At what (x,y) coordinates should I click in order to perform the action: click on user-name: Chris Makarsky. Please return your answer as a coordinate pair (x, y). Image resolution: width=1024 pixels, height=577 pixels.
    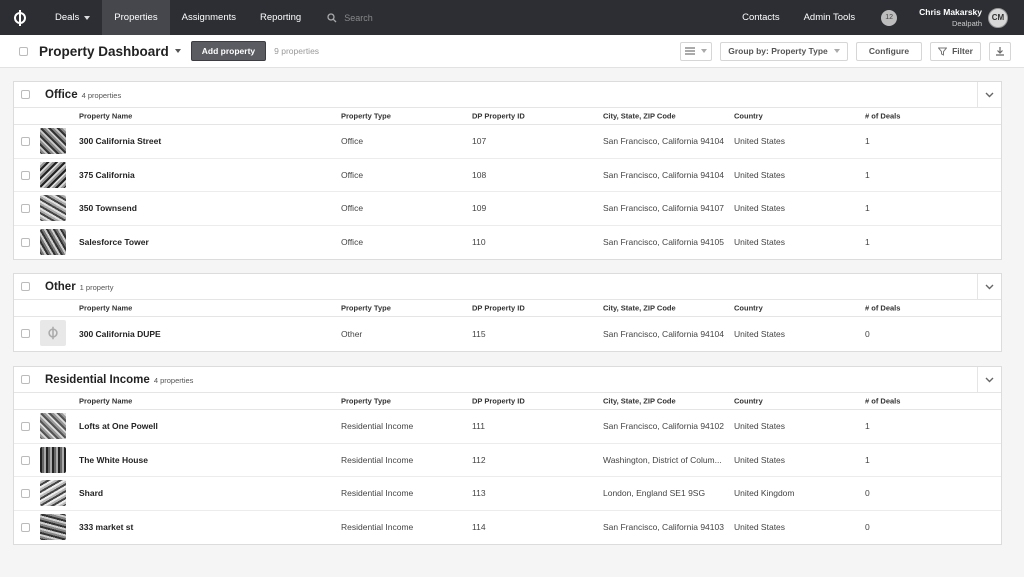
    Looking at the image, I should click on (950, 12).